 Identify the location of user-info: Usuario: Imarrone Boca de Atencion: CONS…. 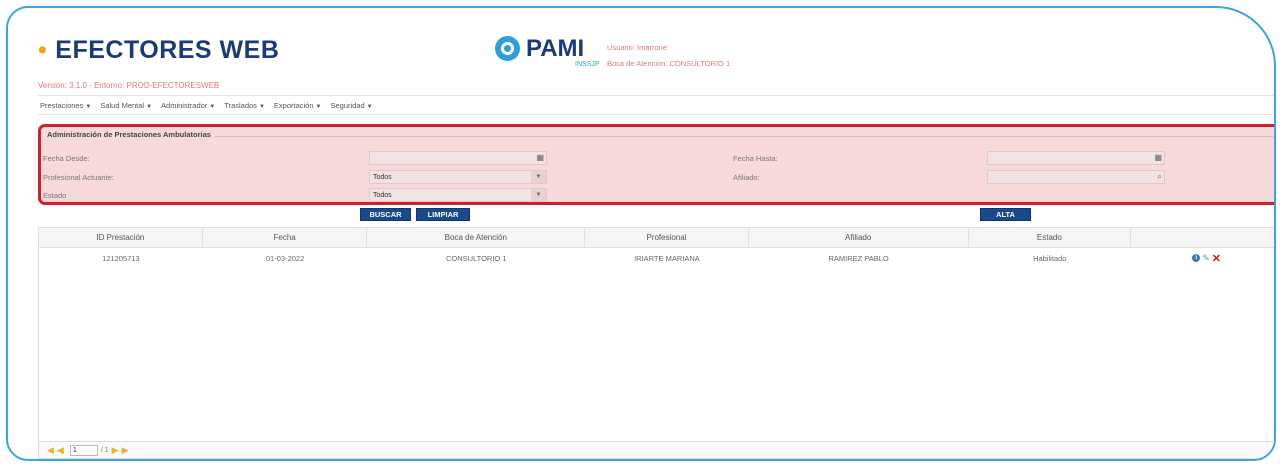
(668, 56).